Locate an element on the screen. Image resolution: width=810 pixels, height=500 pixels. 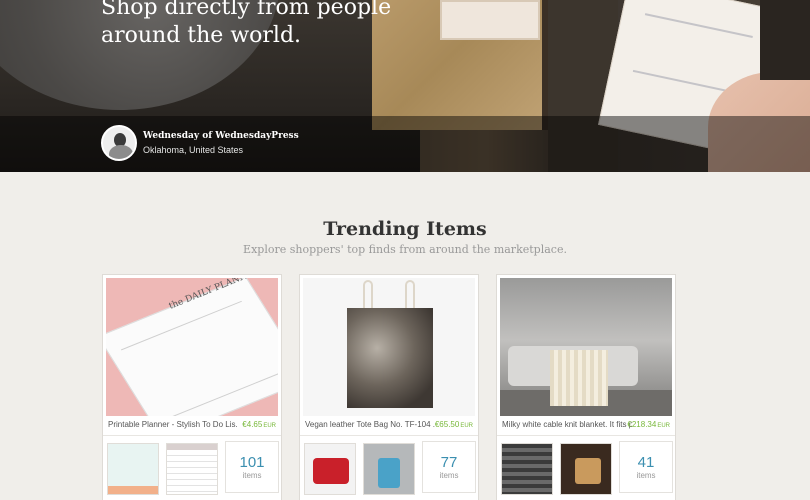
seller-location: Oklahoma, United States is located at coordinates (193, 150).